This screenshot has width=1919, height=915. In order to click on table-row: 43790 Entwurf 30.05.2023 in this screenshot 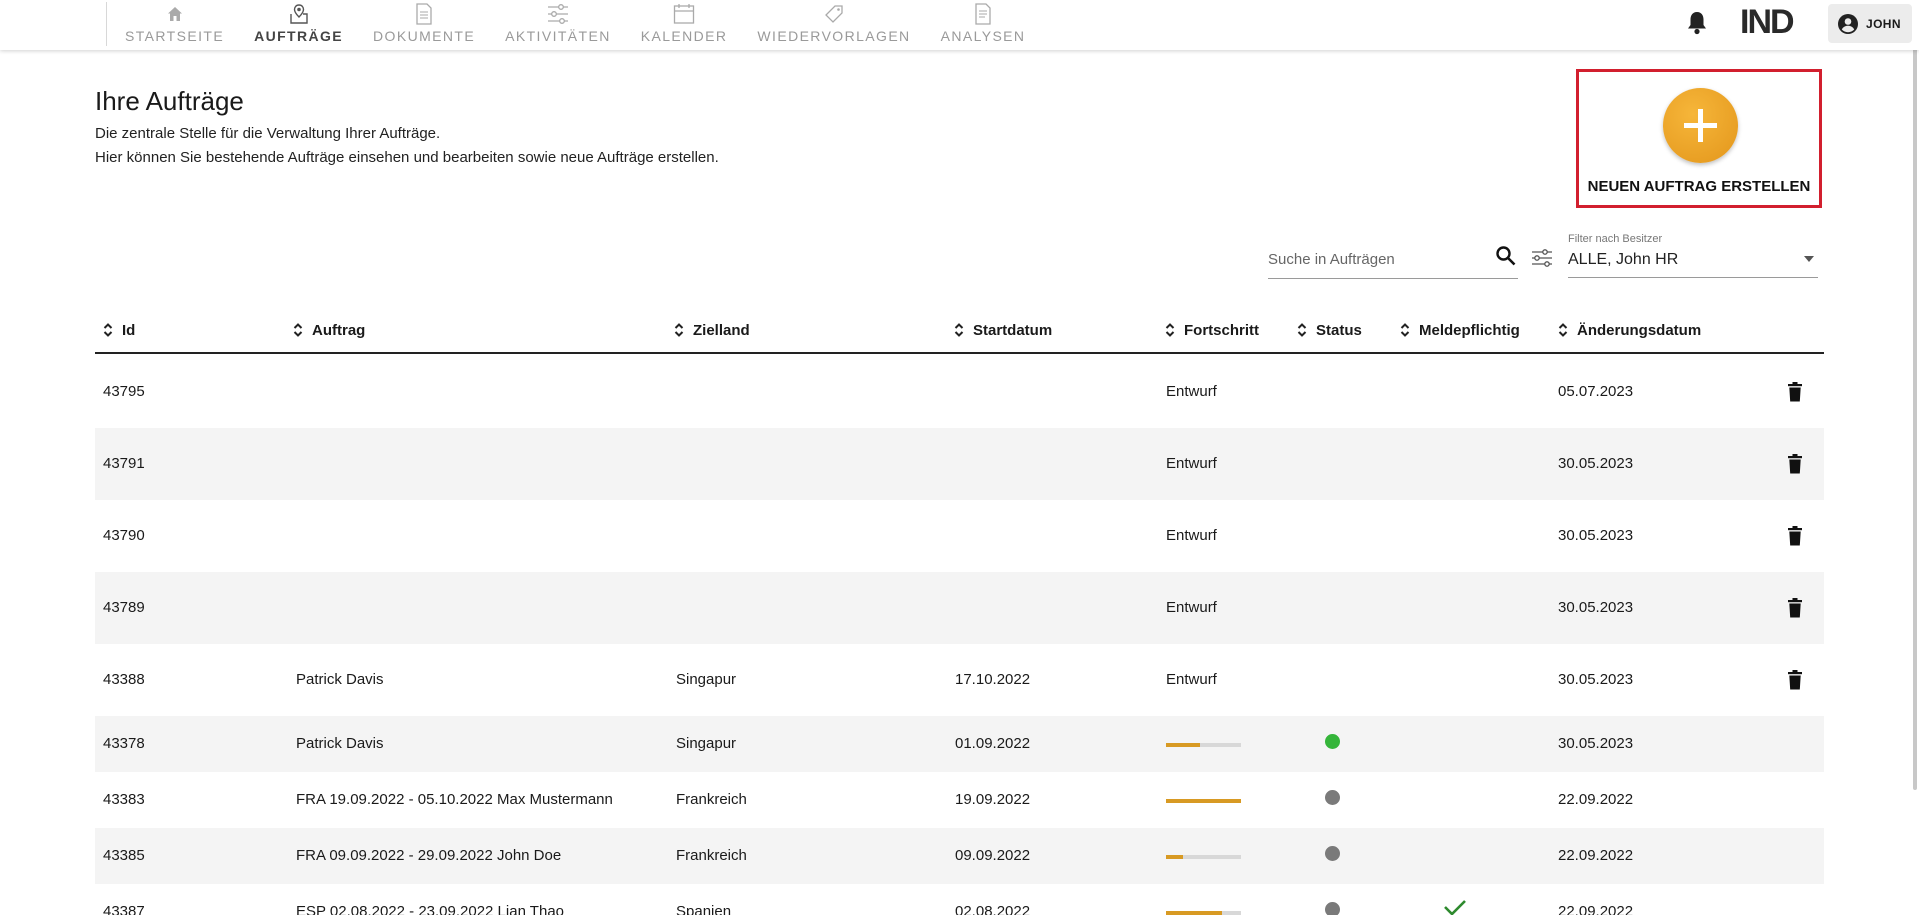, I will do `click(959, 536)`.